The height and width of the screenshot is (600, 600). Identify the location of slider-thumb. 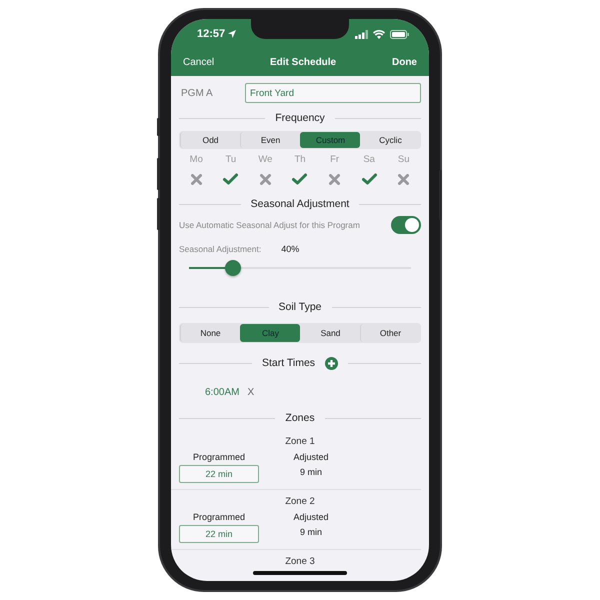
(233, 268).